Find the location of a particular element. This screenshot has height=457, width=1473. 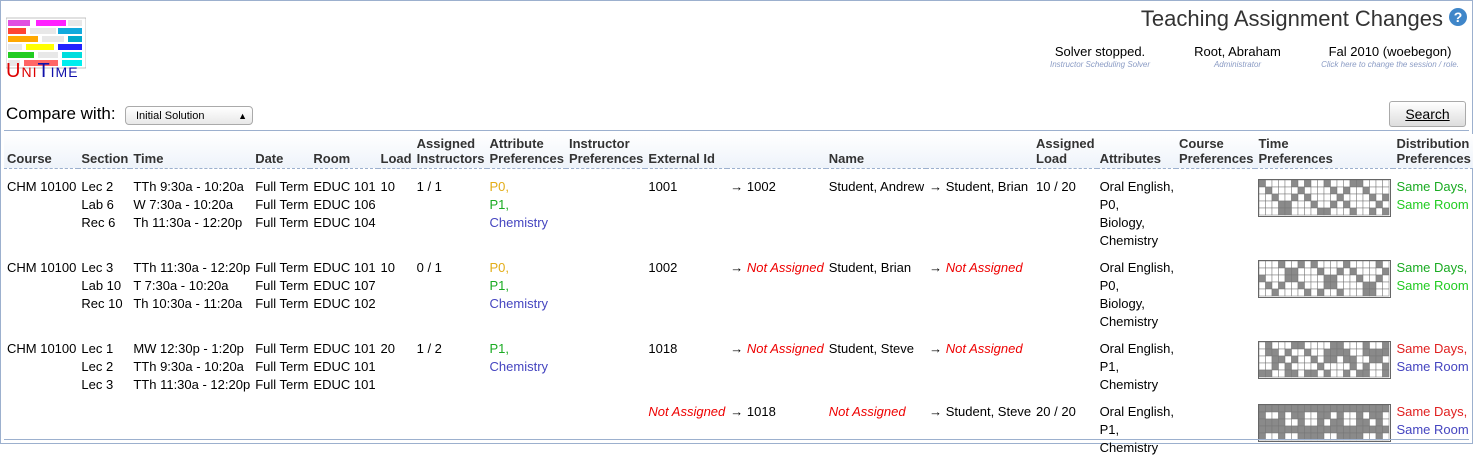

external-id-cell: 1001 is located at coordinates (663, 186).